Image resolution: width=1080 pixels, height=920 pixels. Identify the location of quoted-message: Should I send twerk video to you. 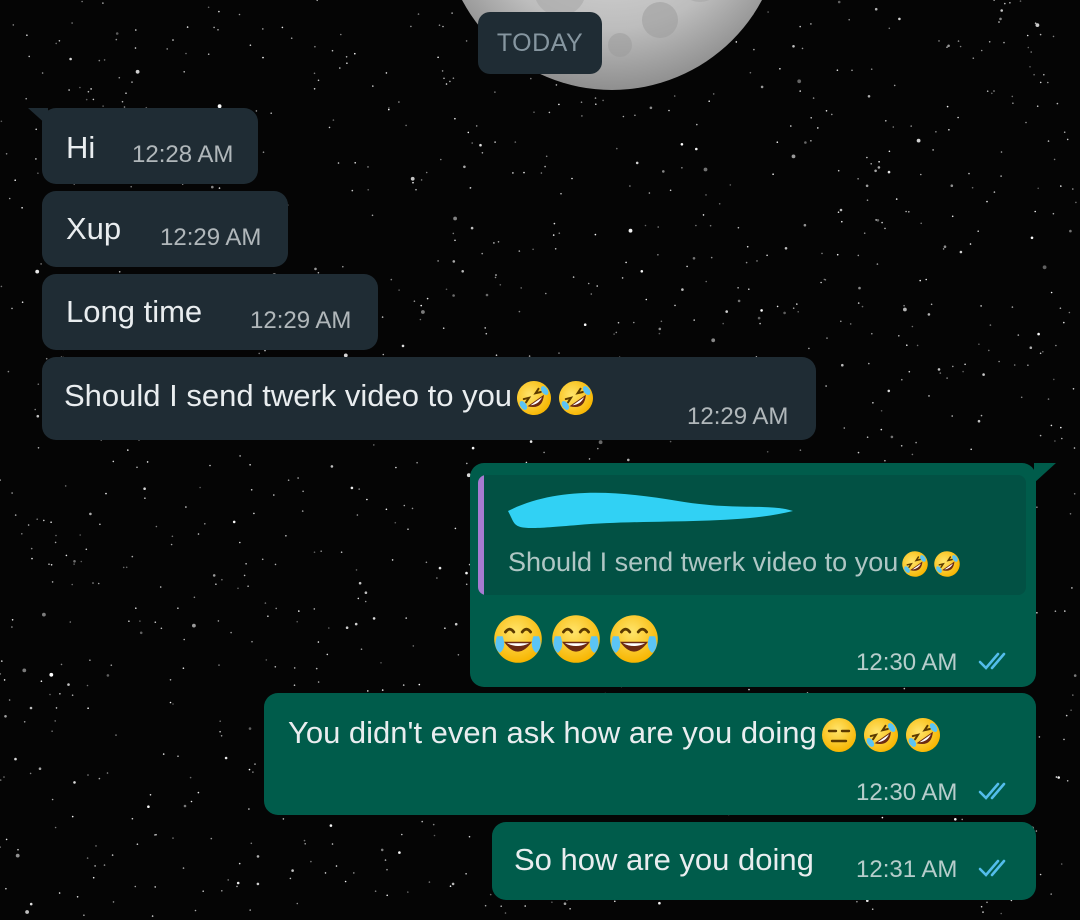
(752, 535).